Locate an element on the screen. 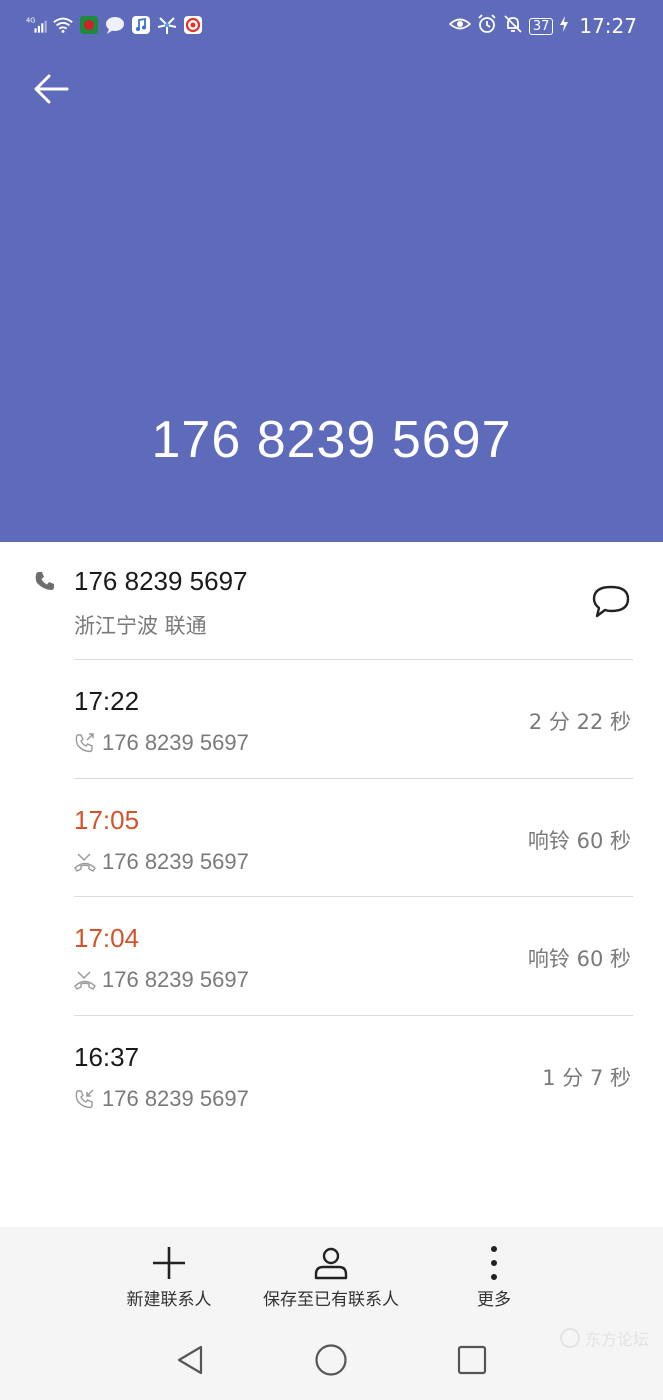 The height and width of the screenshot is (1400, 663). back-button is located at coordinates (51, 89).